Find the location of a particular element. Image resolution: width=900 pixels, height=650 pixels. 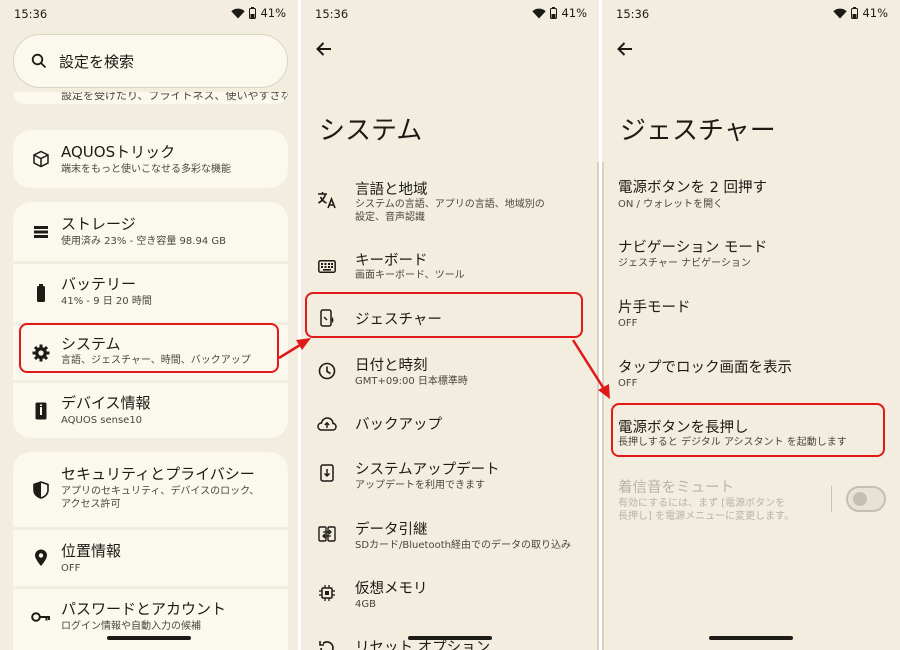

aquos-trick-card: AQUOSトリック 端末をもっと使いこなせる多彩な機能 is located at coordinates (150, 159).